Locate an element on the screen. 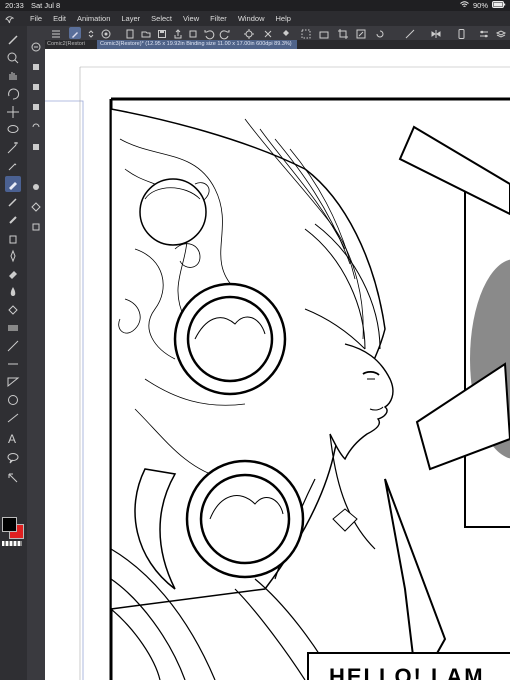 The height and width of the screenshot is (680, 510). subtool-2-icon is located at coordinates (36, 86).